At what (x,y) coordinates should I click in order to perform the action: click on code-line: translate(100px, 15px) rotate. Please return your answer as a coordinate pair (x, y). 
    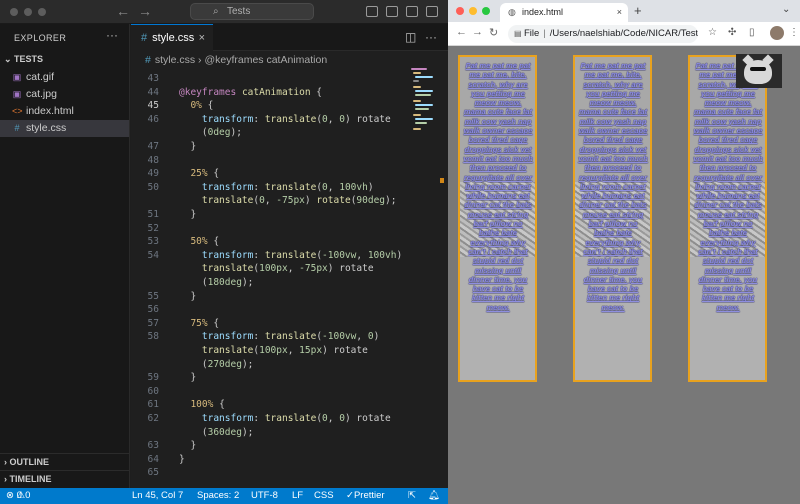
    Looking at the image, I should click on (276, 351).